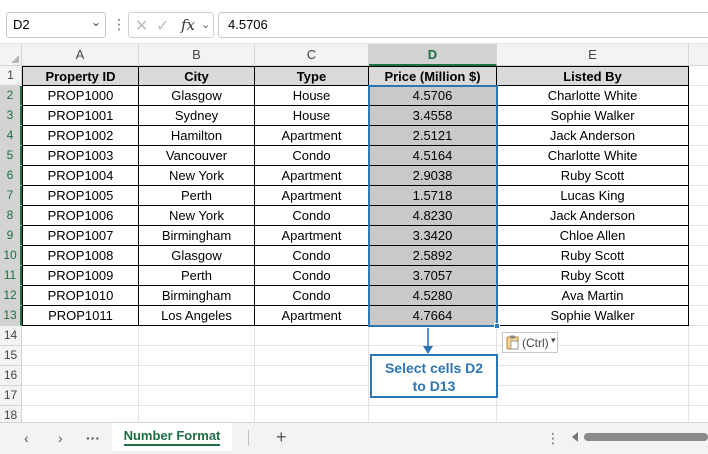 The image size is (708, 454). Describe the element at coordinates (11, 276) in the screenshot. I see `row-header-11: 11` at that location.